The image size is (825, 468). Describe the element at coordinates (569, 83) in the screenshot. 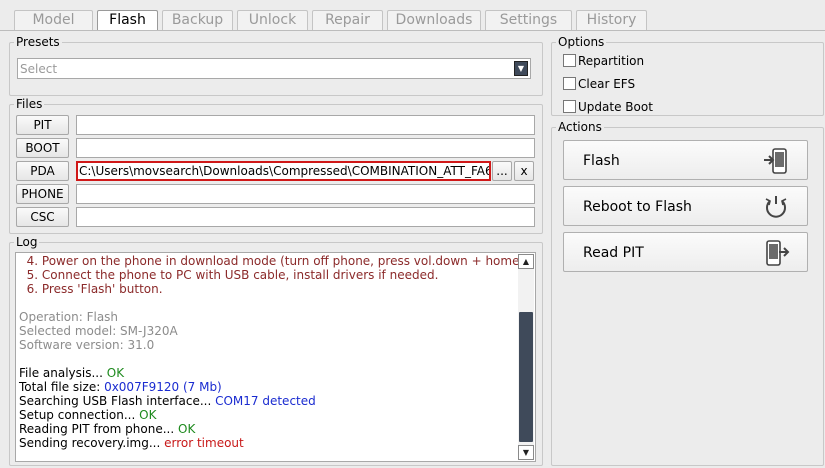

I see `clear-efs-checkbox` at that location.